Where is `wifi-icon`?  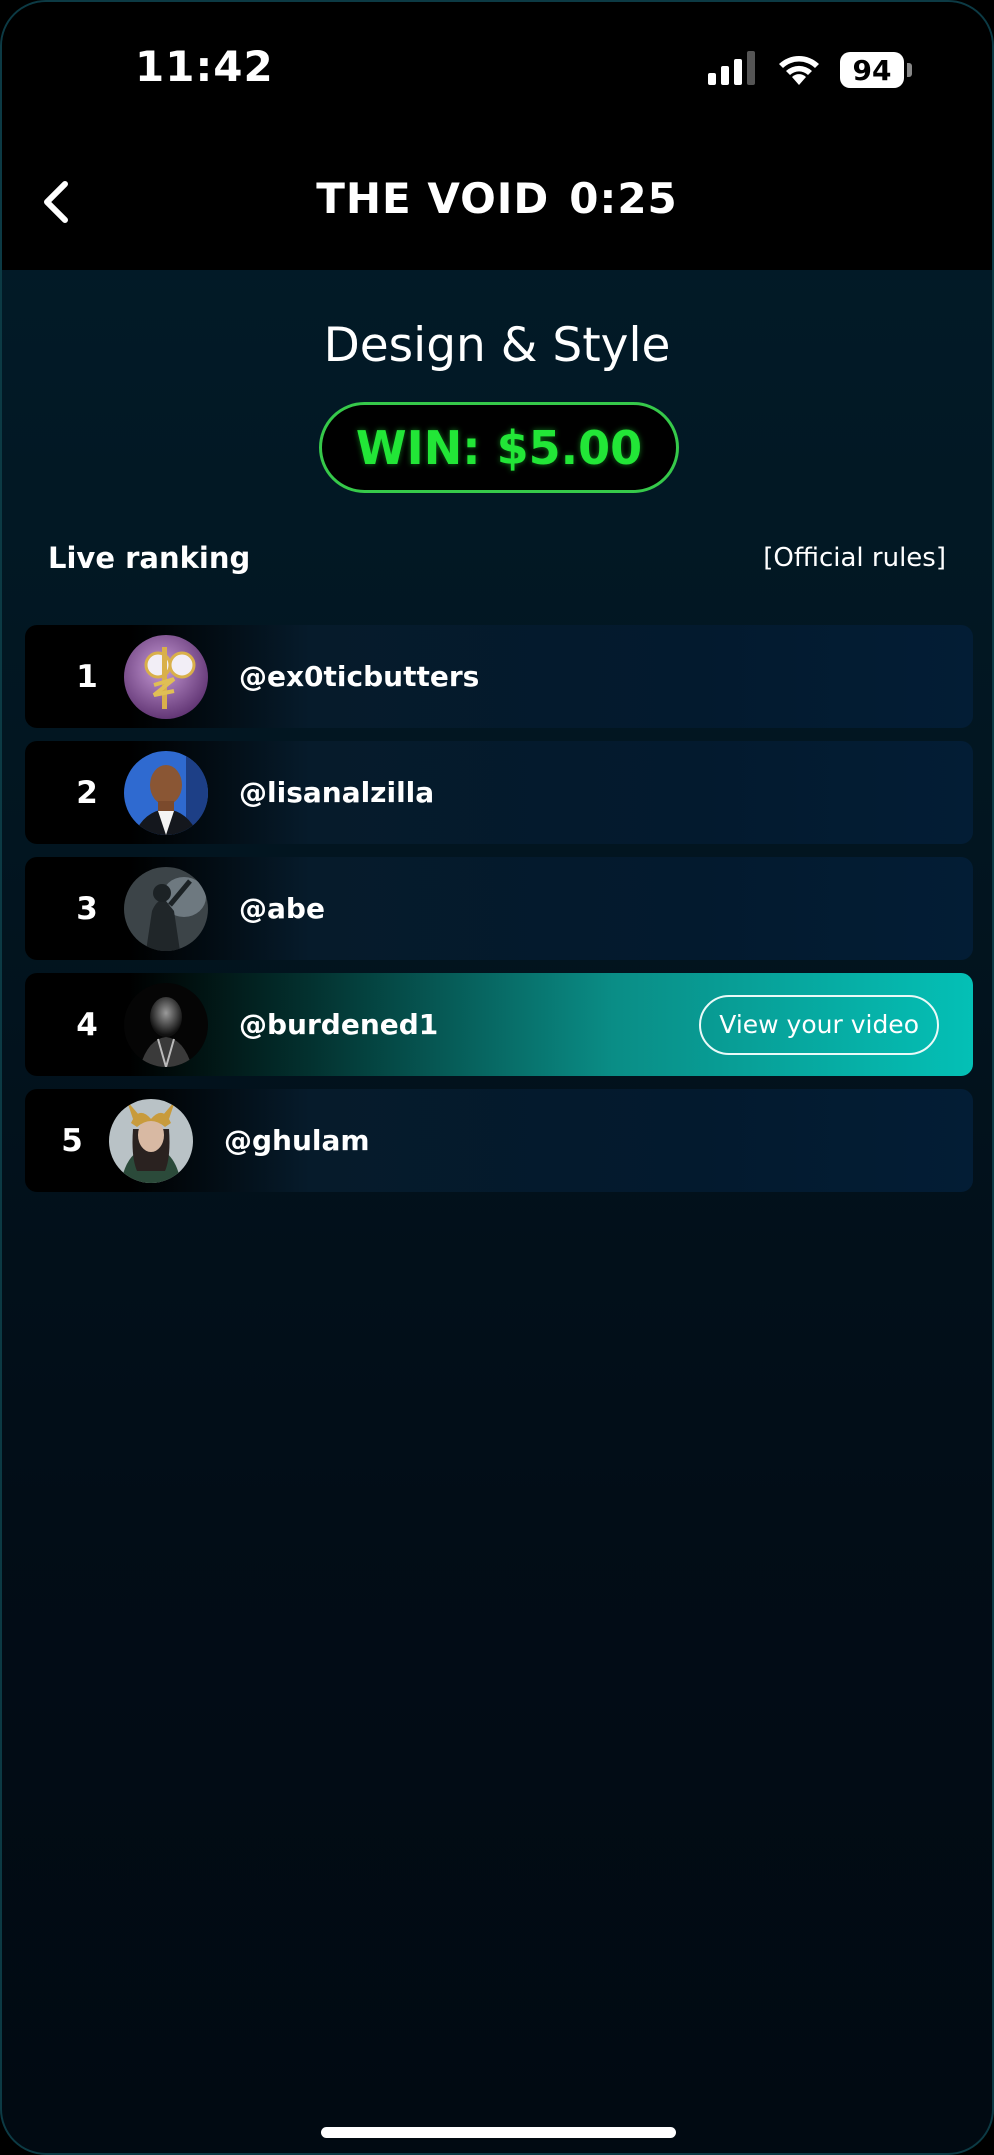 wifi-icon is located at coordinates (799, 70).